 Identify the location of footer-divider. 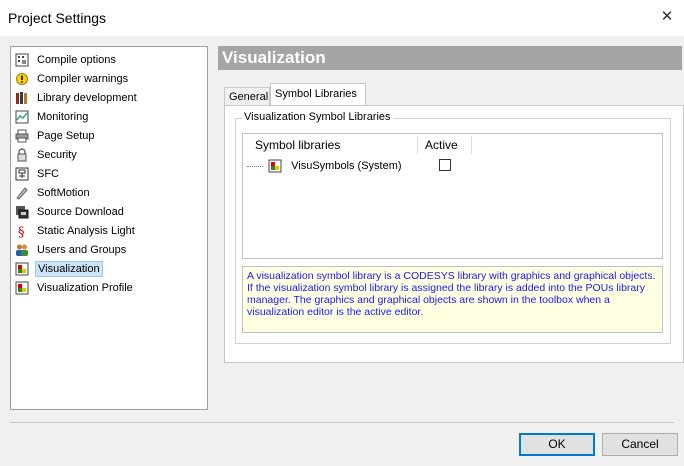
(342, 422).